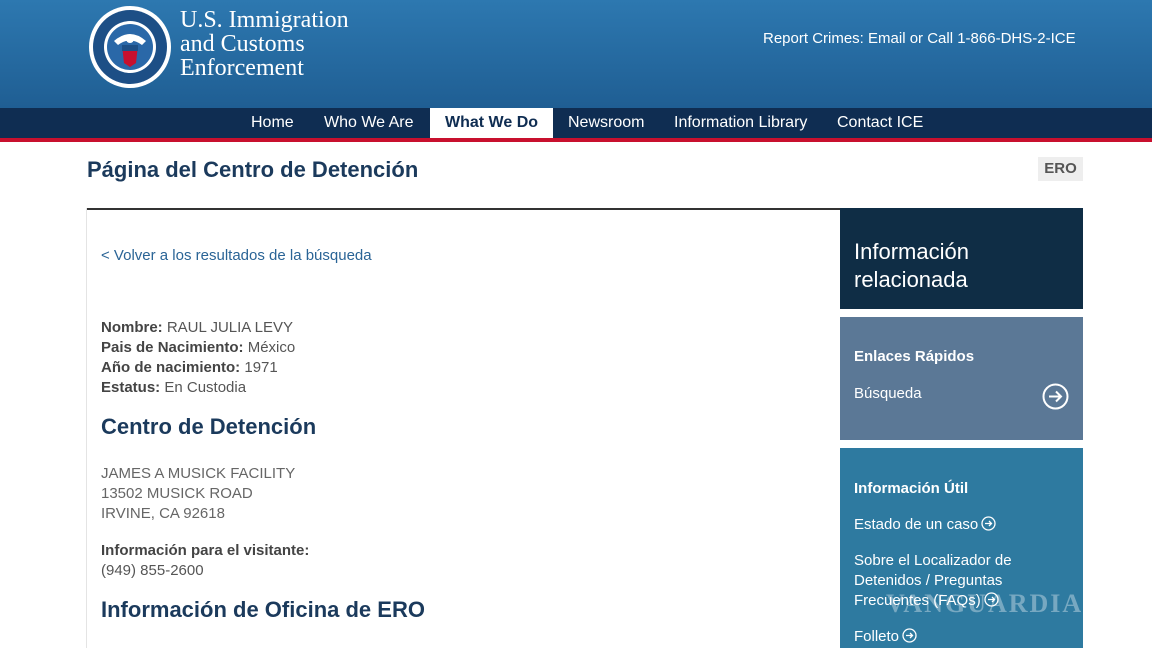  What do you see at coordinates (271, 347) in the screenshot?
I see `detail-value: México` at bounding box center [271, 347].